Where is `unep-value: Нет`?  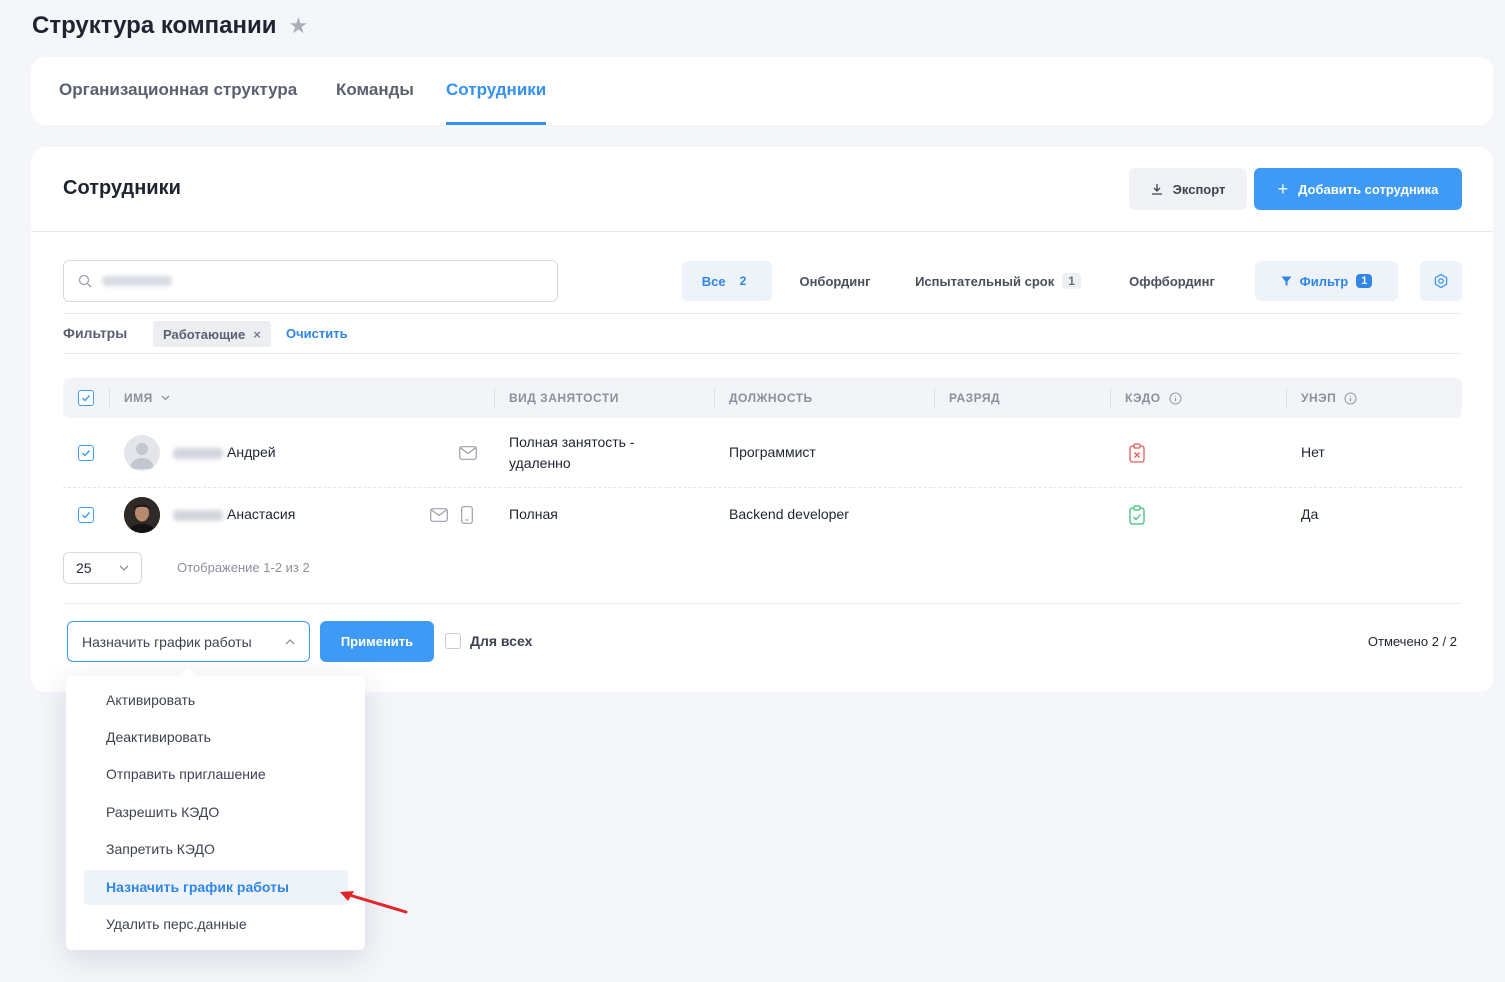 unep-value: Нет is located at coordinates (1313, 452).